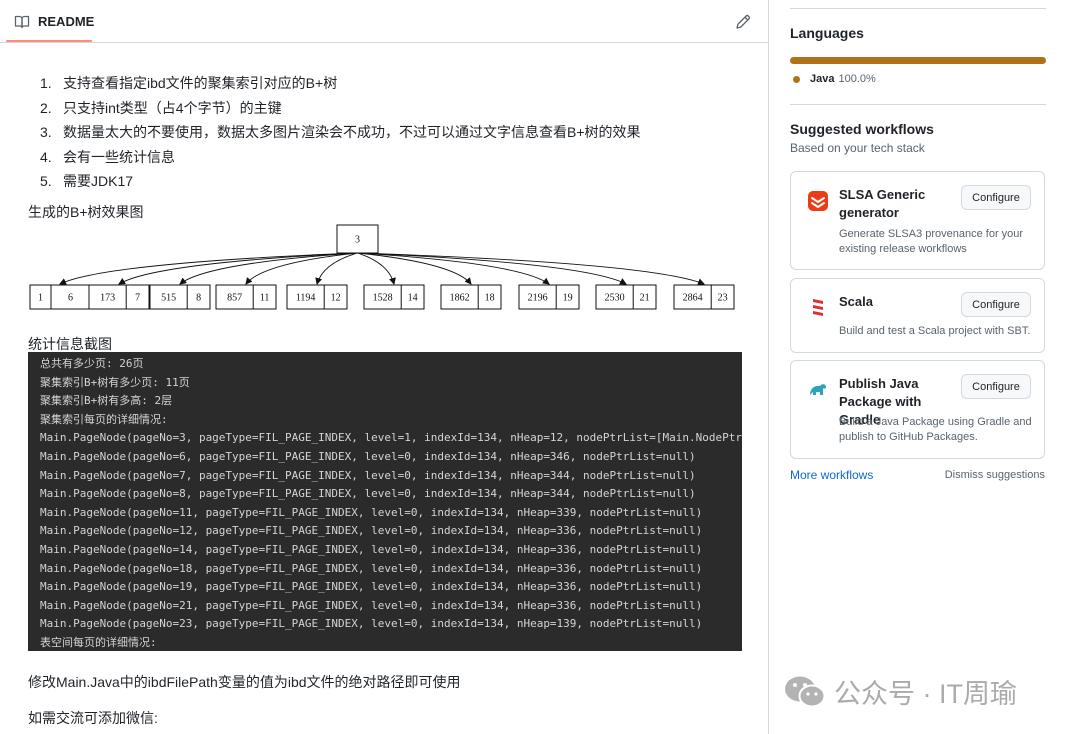  What do you see at coordinates (107, 156) in the screenshot?
I see `list-item: 4. 会有一些统计信息` at bounding box center [107, 156].